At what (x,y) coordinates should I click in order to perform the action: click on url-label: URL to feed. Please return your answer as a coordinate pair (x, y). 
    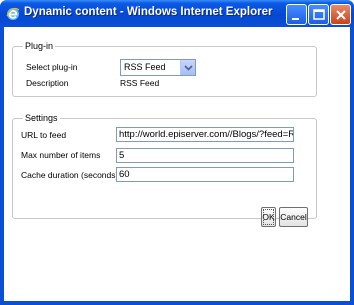
    Looking at the image, I should click on (44, 135).